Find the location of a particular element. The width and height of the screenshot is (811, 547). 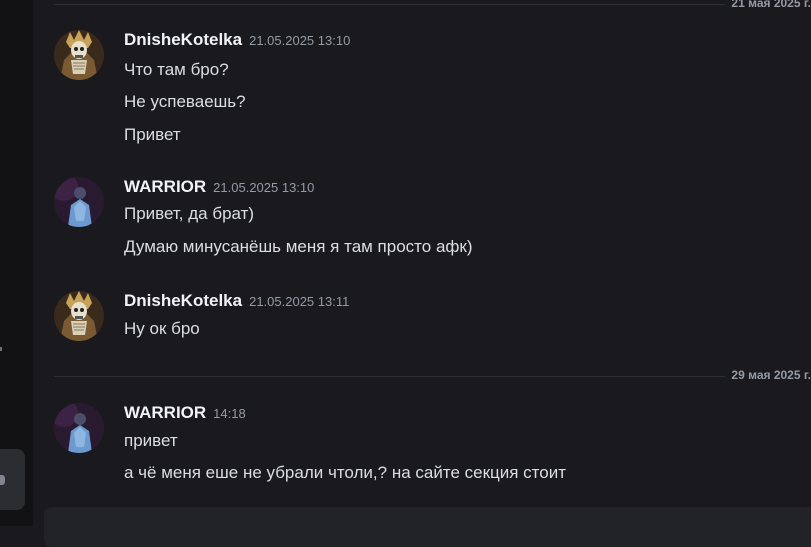

message-header: WARRIOR 21.05.2025 13:10 is located at coordinates (219, 187).